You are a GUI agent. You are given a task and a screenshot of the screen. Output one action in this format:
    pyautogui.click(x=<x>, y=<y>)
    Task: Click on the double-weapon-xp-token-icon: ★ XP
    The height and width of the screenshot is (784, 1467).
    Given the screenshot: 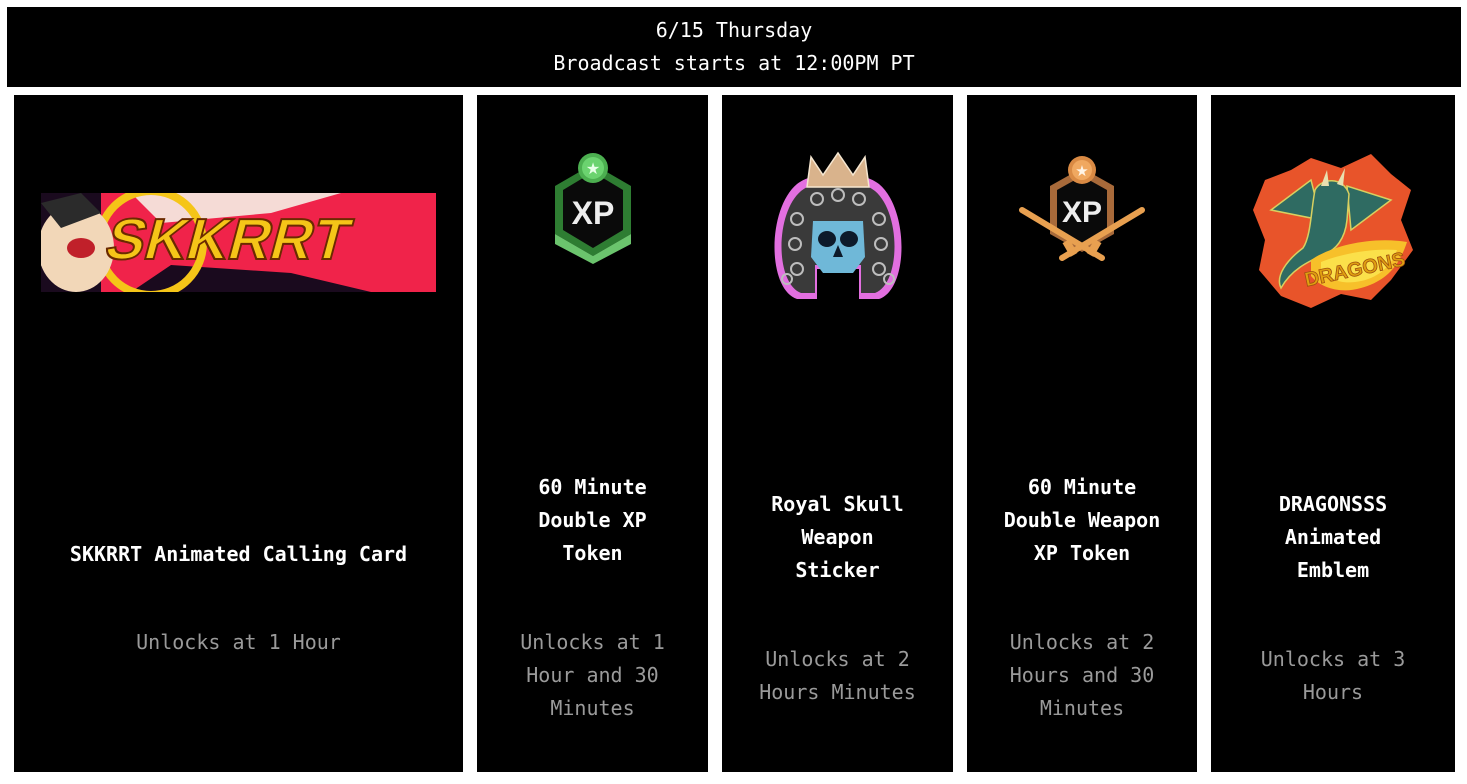 What is the action you would take?
    pyautogui.click(x=1082, y=210)
    